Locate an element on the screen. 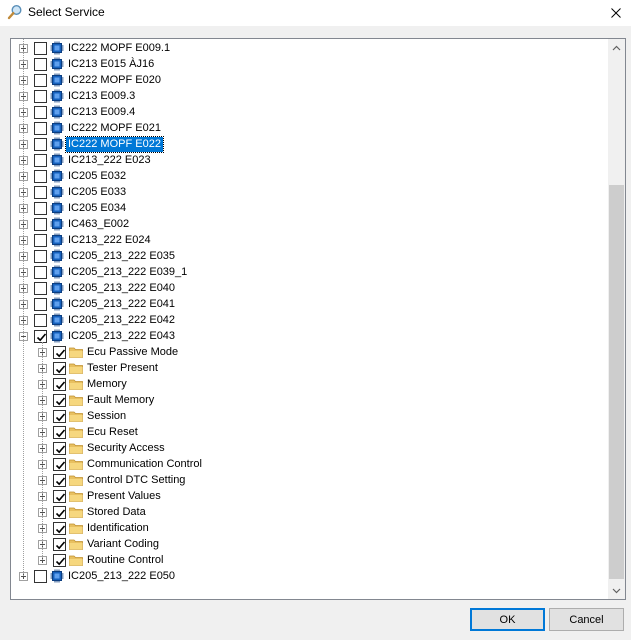 Image resolution: width=631 pixels, height=640 pixels. tree-item-ecu: IC205 E034 is located at coordinates (309, 208).